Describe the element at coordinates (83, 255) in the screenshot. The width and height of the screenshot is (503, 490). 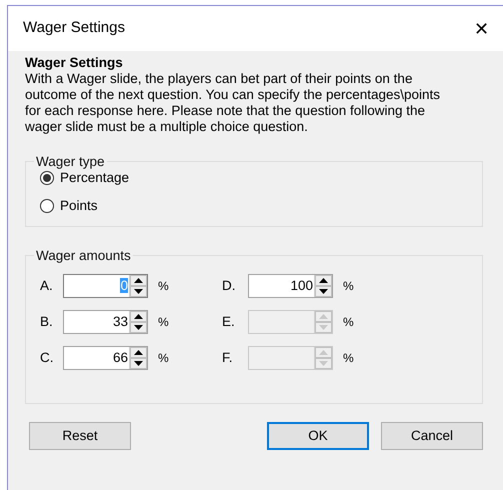
I see `group-legend: Wager amounts` at that location.